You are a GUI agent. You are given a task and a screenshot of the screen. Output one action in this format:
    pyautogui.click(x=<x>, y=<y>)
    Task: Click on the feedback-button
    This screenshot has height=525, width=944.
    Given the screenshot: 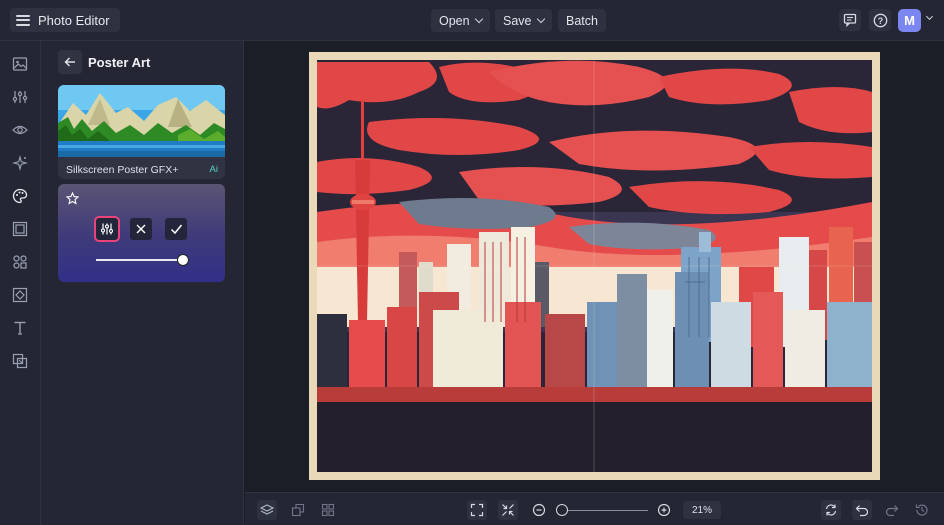 What is the action you would take?
    pyautogui.click(x=850, y=20)
    